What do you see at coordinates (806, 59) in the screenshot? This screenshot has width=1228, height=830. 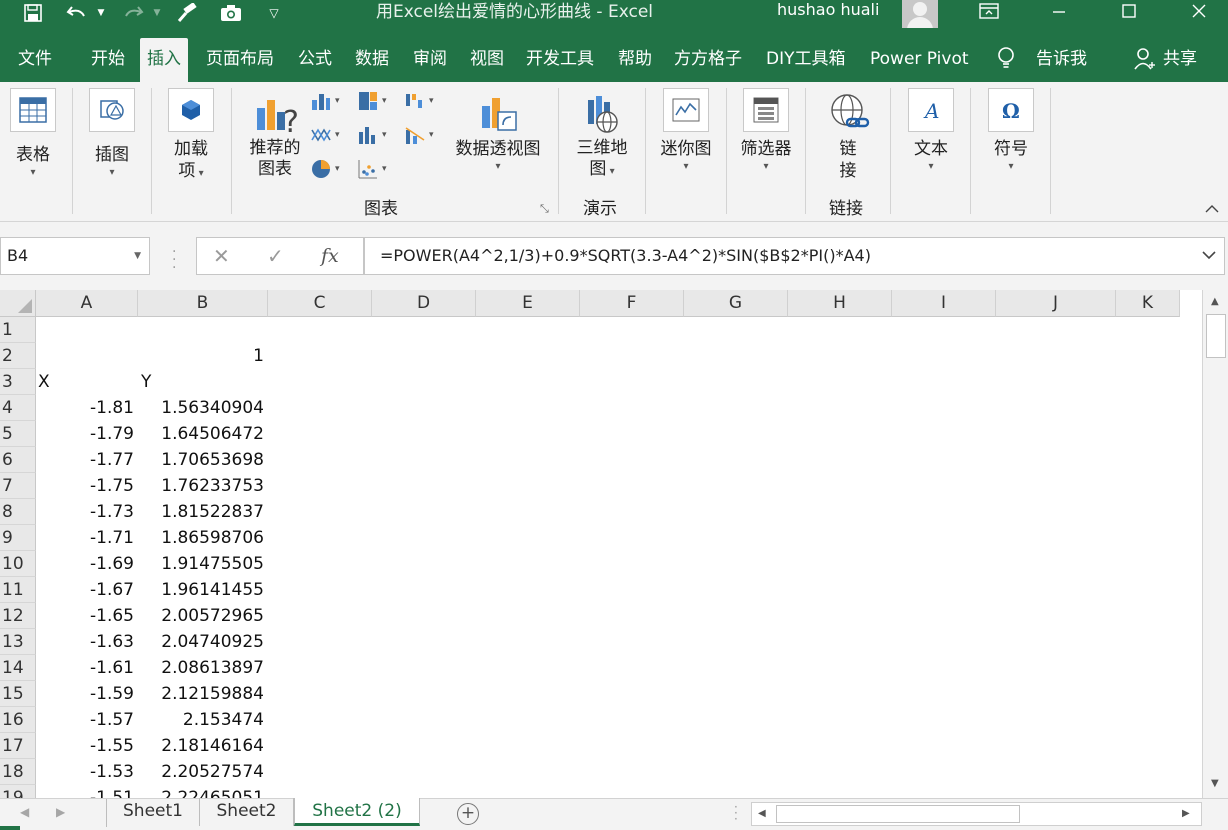 I see `tab-diy-toolbox: DIY工具箱` at bounding box center [806, 59].